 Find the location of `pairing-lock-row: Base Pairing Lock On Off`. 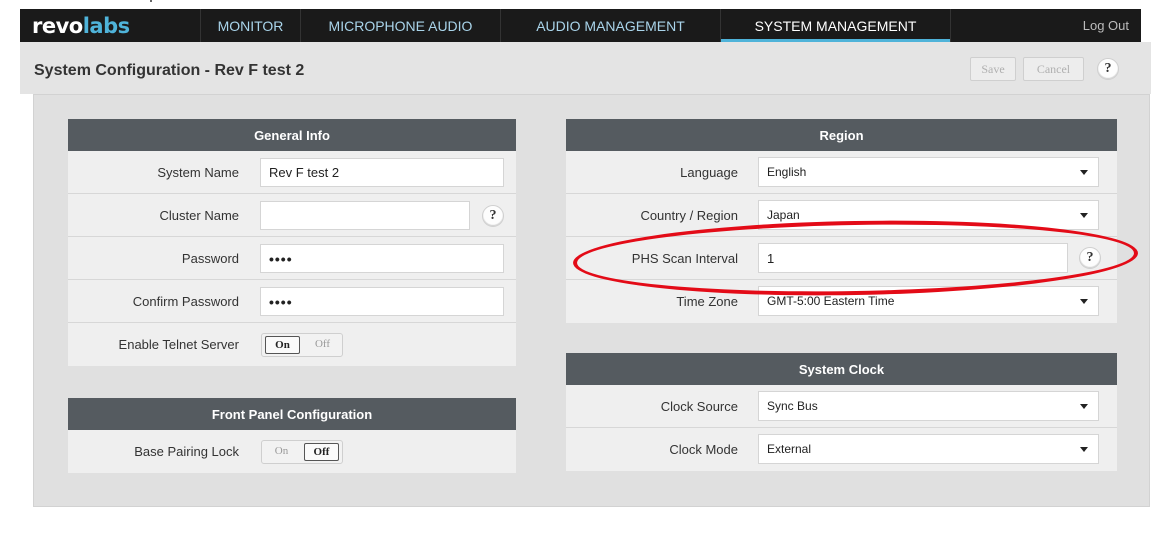

pairing-lock-row: Base Pairing Lock On Off is located at coordinates (292, 451).